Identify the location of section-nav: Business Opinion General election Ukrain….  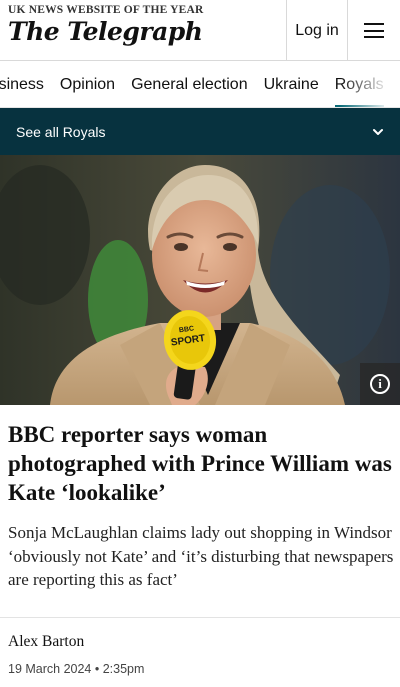
(200, 84).